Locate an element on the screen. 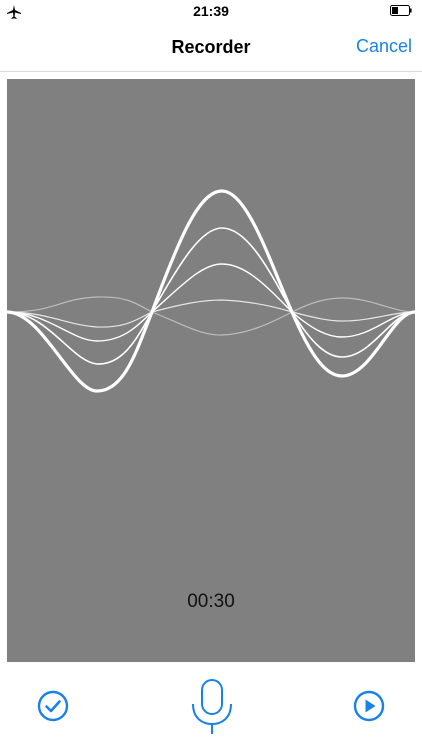 This screenshot has width=422, height=750. bottom-toolbar is located at coordinates (211, 706).